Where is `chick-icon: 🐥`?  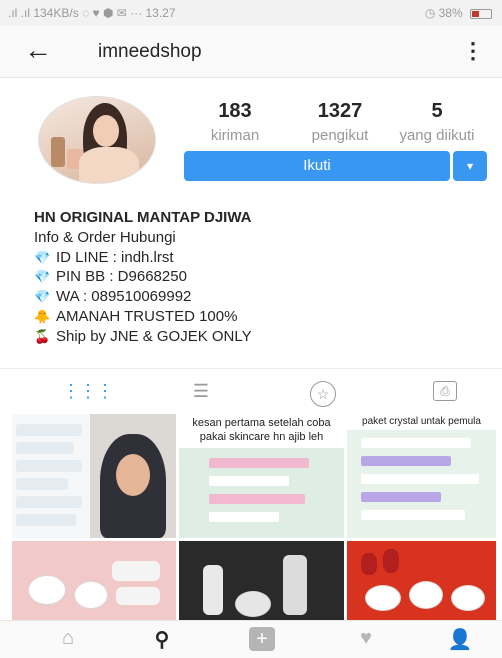
chick-icon: 🐥 is located at coordinates (42, 316).